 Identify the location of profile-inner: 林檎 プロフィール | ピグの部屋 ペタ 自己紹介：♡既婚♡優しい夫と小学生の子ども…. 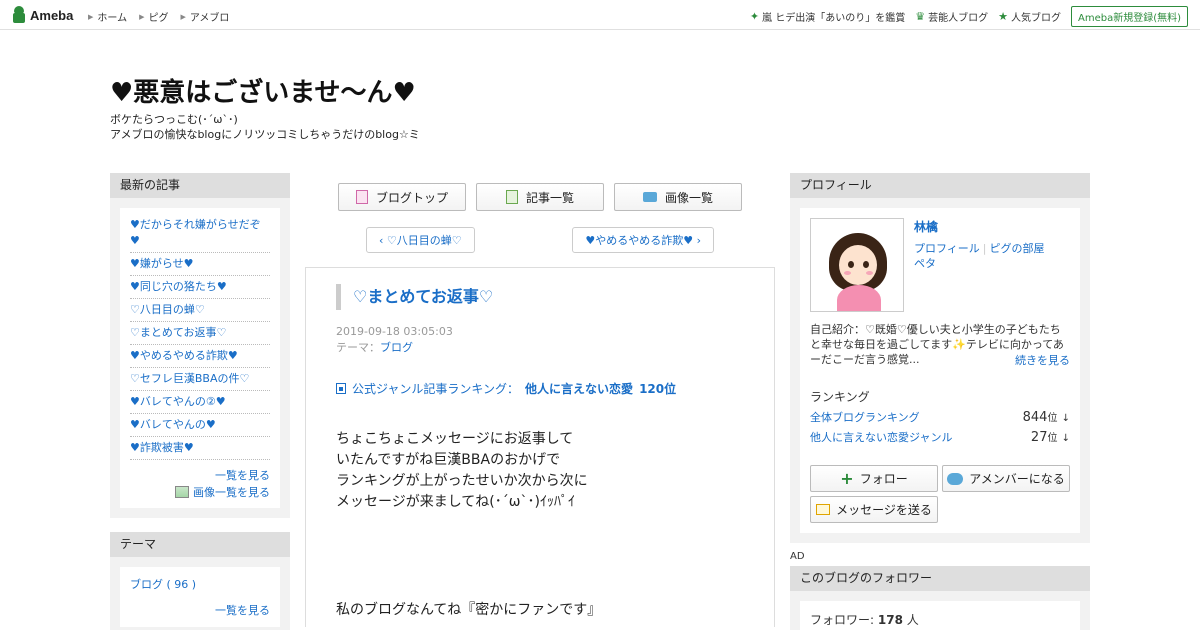
(940, 370).